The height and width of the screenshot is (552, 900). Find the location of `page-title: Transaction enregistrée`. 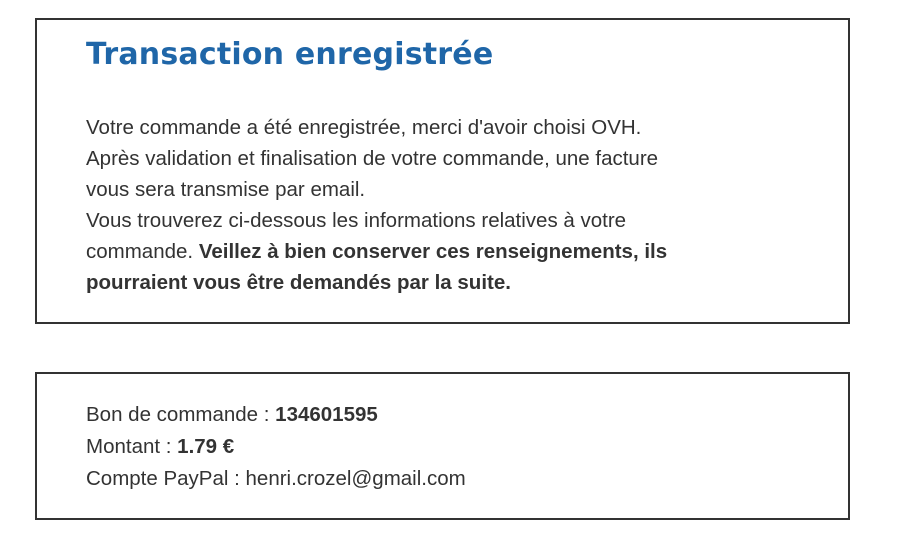

page-title: Transaction enregistrée is located at coordinates (290, 54).